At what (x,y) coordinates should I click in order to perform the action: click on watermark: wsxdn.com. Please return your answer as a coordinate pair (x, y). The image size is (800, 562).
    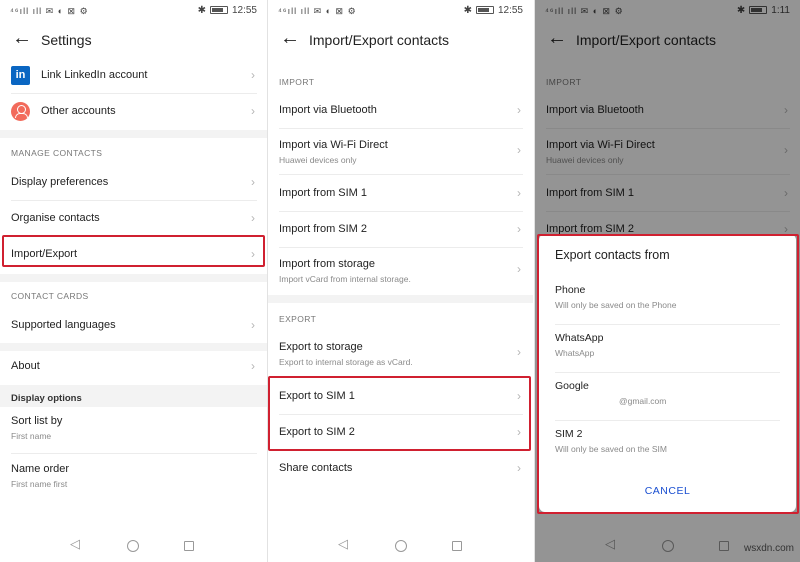
    Looking at the image, I should click on (768, 548).